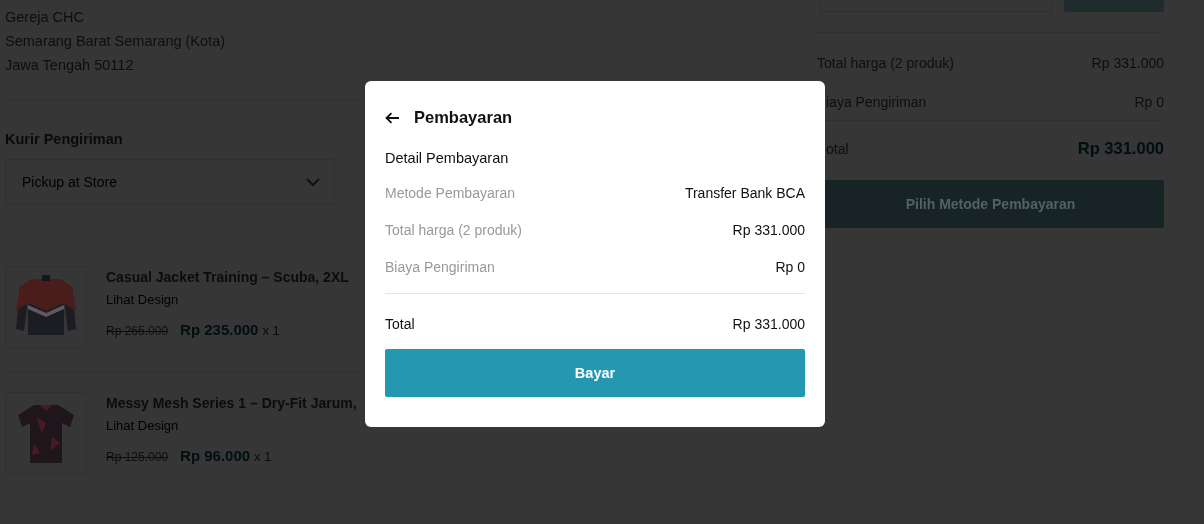  What do you see at coordinates (463, 117) in the screenshot?
I see `dialog-title: Pembayaran` at bounding box center [463, 117].